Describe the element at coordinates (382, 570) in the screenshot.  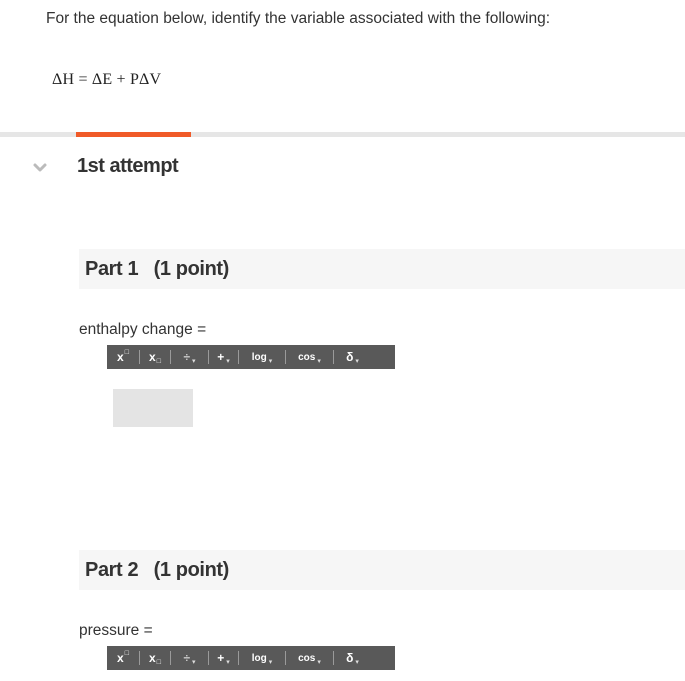
I see `part-2-header: Part 2 (1 point)` at that location.